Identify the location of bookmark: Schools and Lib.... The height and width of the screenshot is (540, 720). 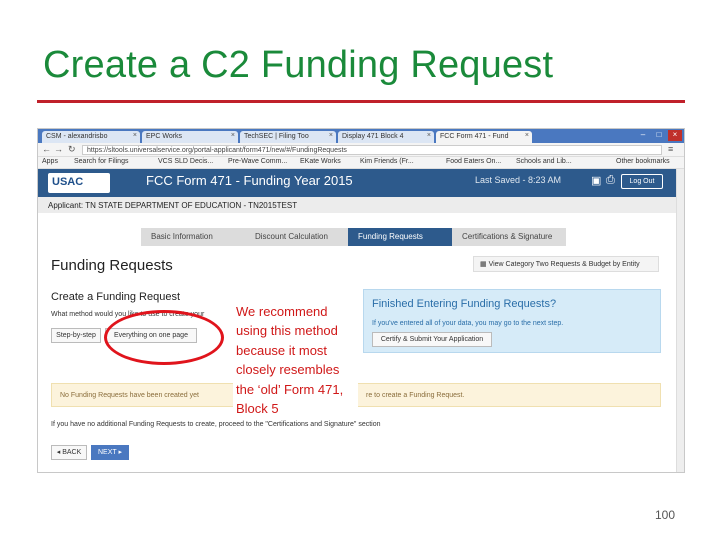
(544, 161).